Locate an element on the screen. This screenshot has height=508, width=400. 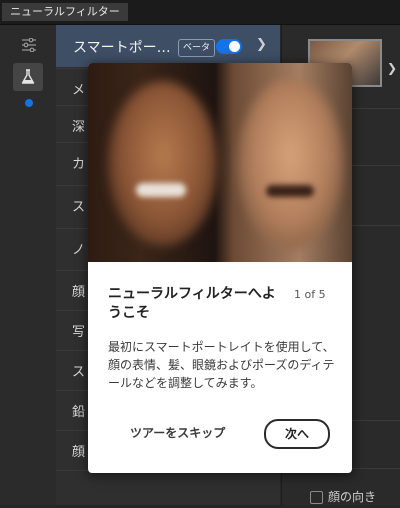
filter-toggle is located at coordinates (229, 46).